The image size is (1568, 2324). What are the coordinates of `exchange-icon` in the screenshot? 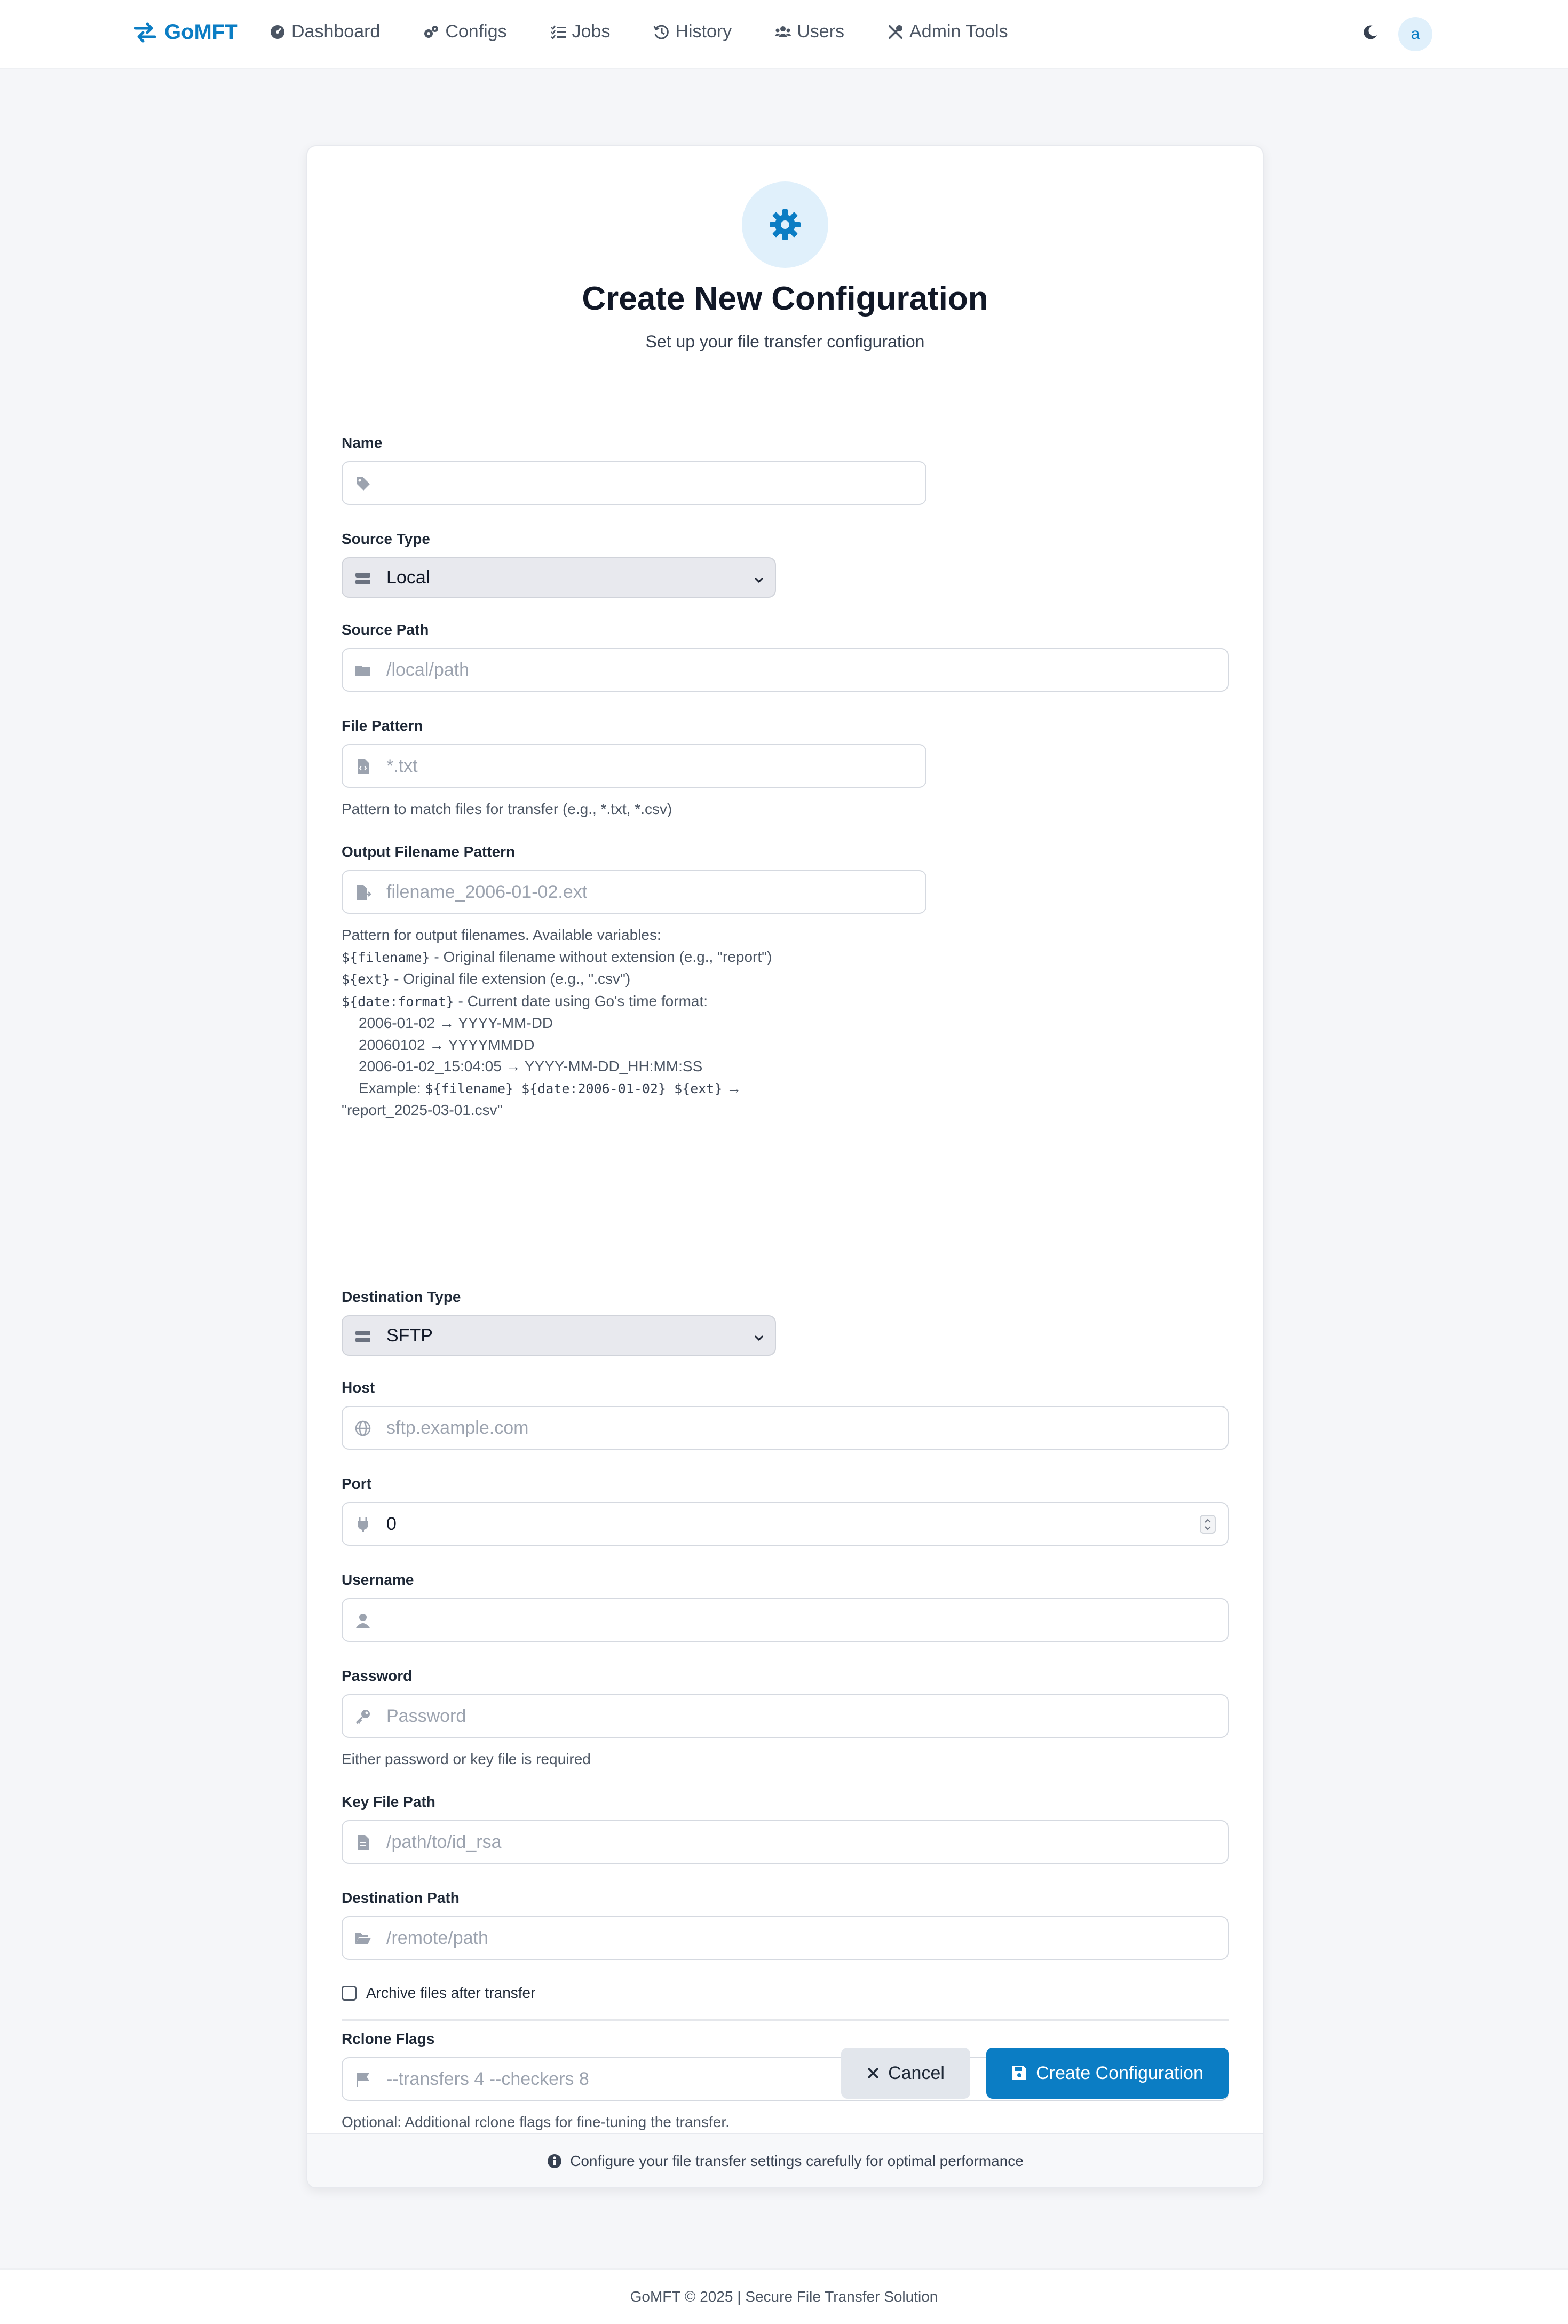 It's located at (145, 32).